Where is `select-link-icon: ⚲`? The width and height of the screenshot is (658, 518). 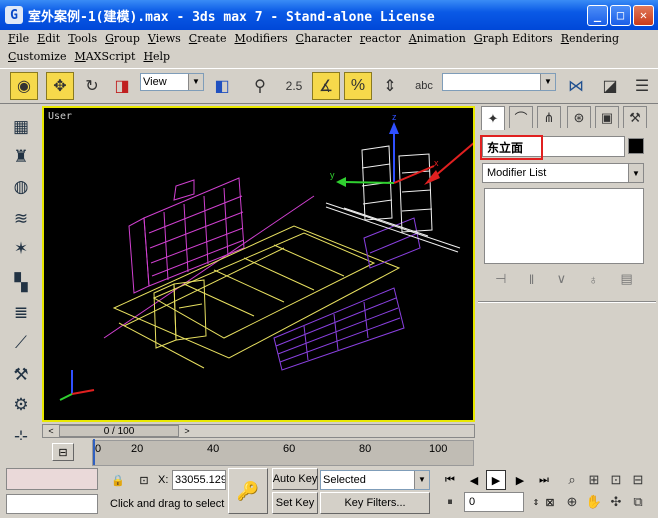 select-link-icon: ⚲ is located at coordinates (260, 86).